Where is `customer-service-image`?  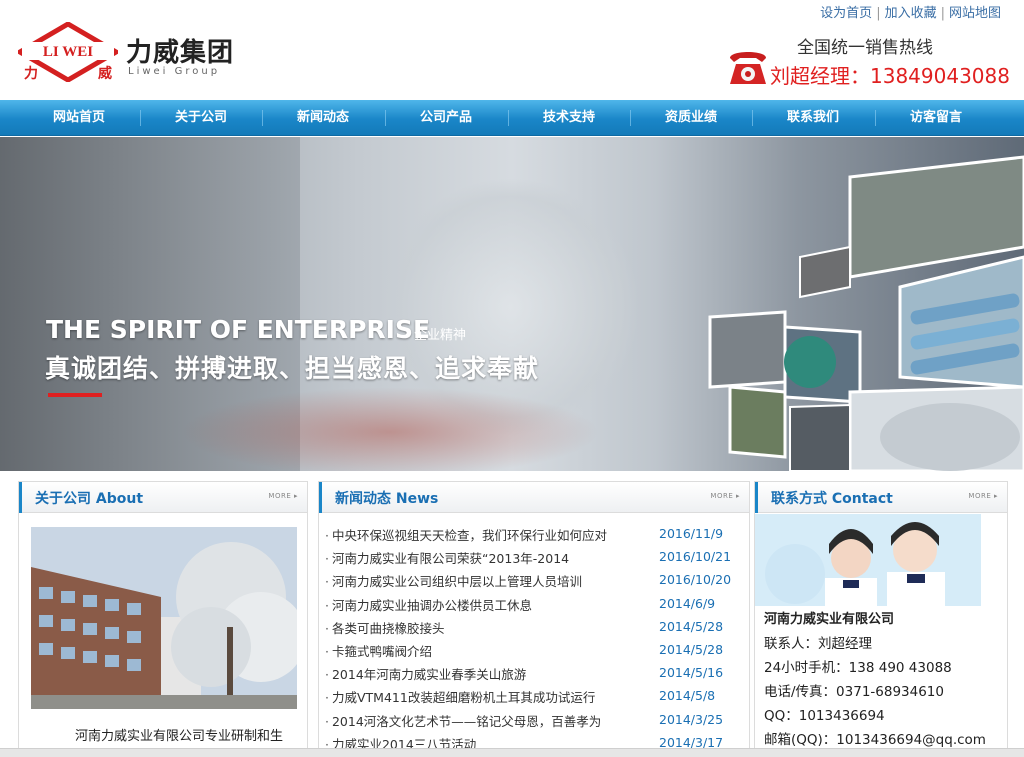 customer-service-image is located at coordinates (868, 560).